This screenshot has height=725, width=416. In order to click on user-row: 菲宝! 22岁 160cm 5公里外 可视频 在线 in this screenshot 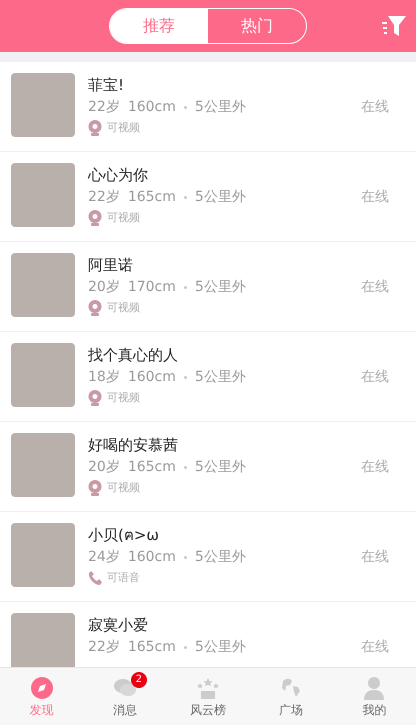, I will do `click(208, 106)`.